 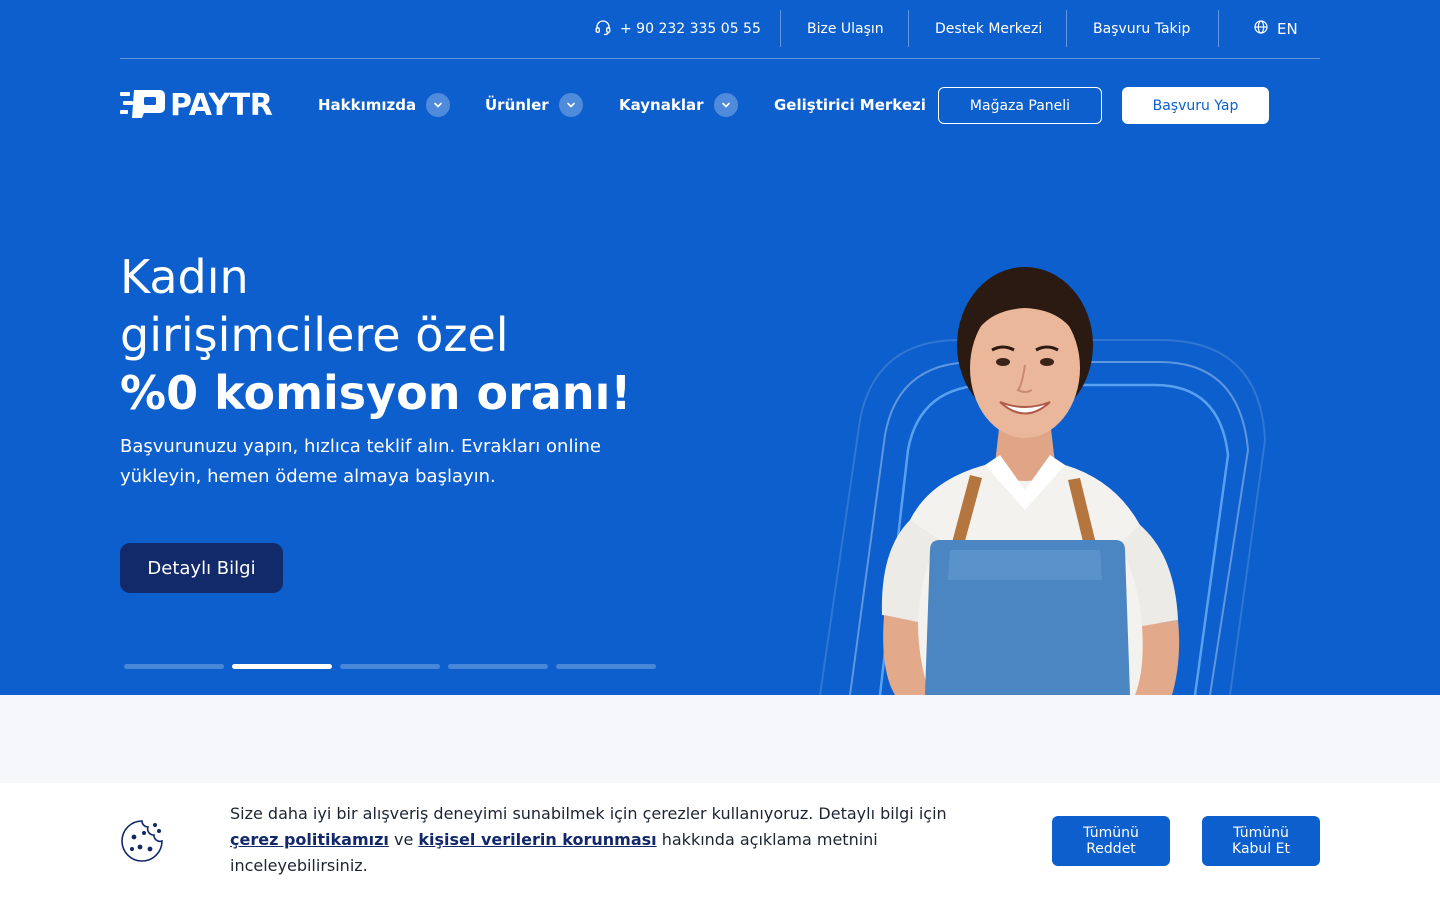 I want to click on cookie-text-part: ve, so click(x=403, y=839).